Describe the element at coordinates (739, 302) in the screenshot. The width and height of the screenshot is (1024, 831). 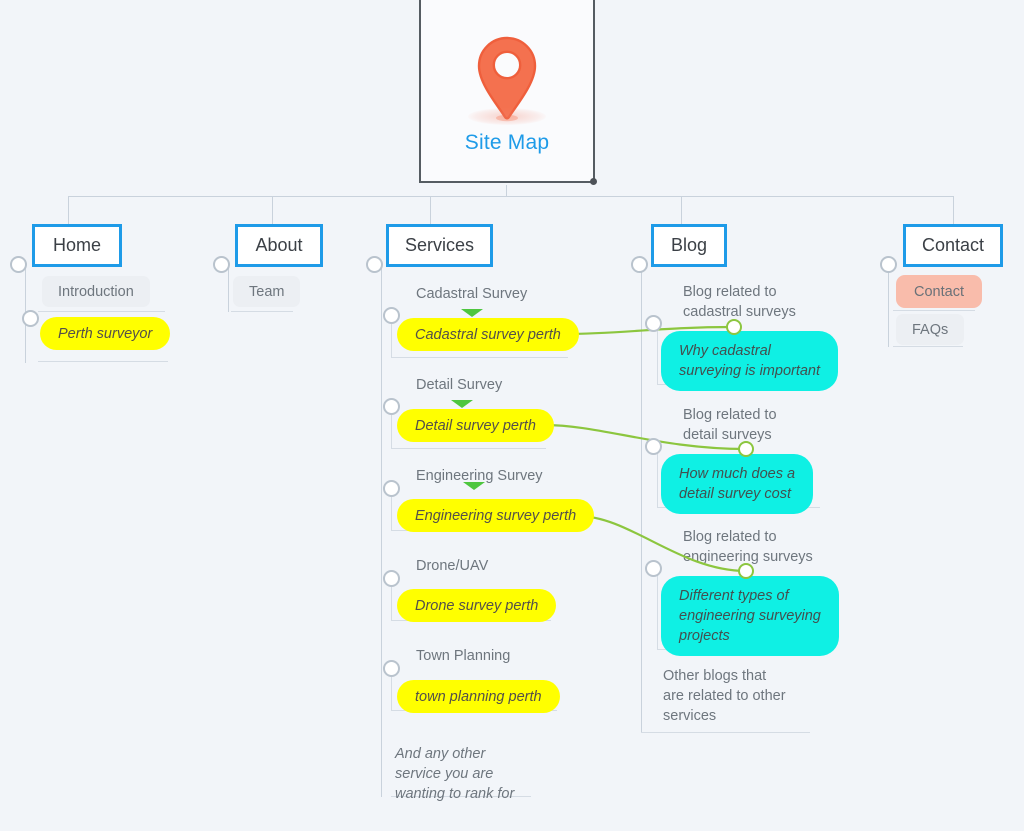
I see `blog-label-cadastral: Blog related to cadastral surveys` at that location.